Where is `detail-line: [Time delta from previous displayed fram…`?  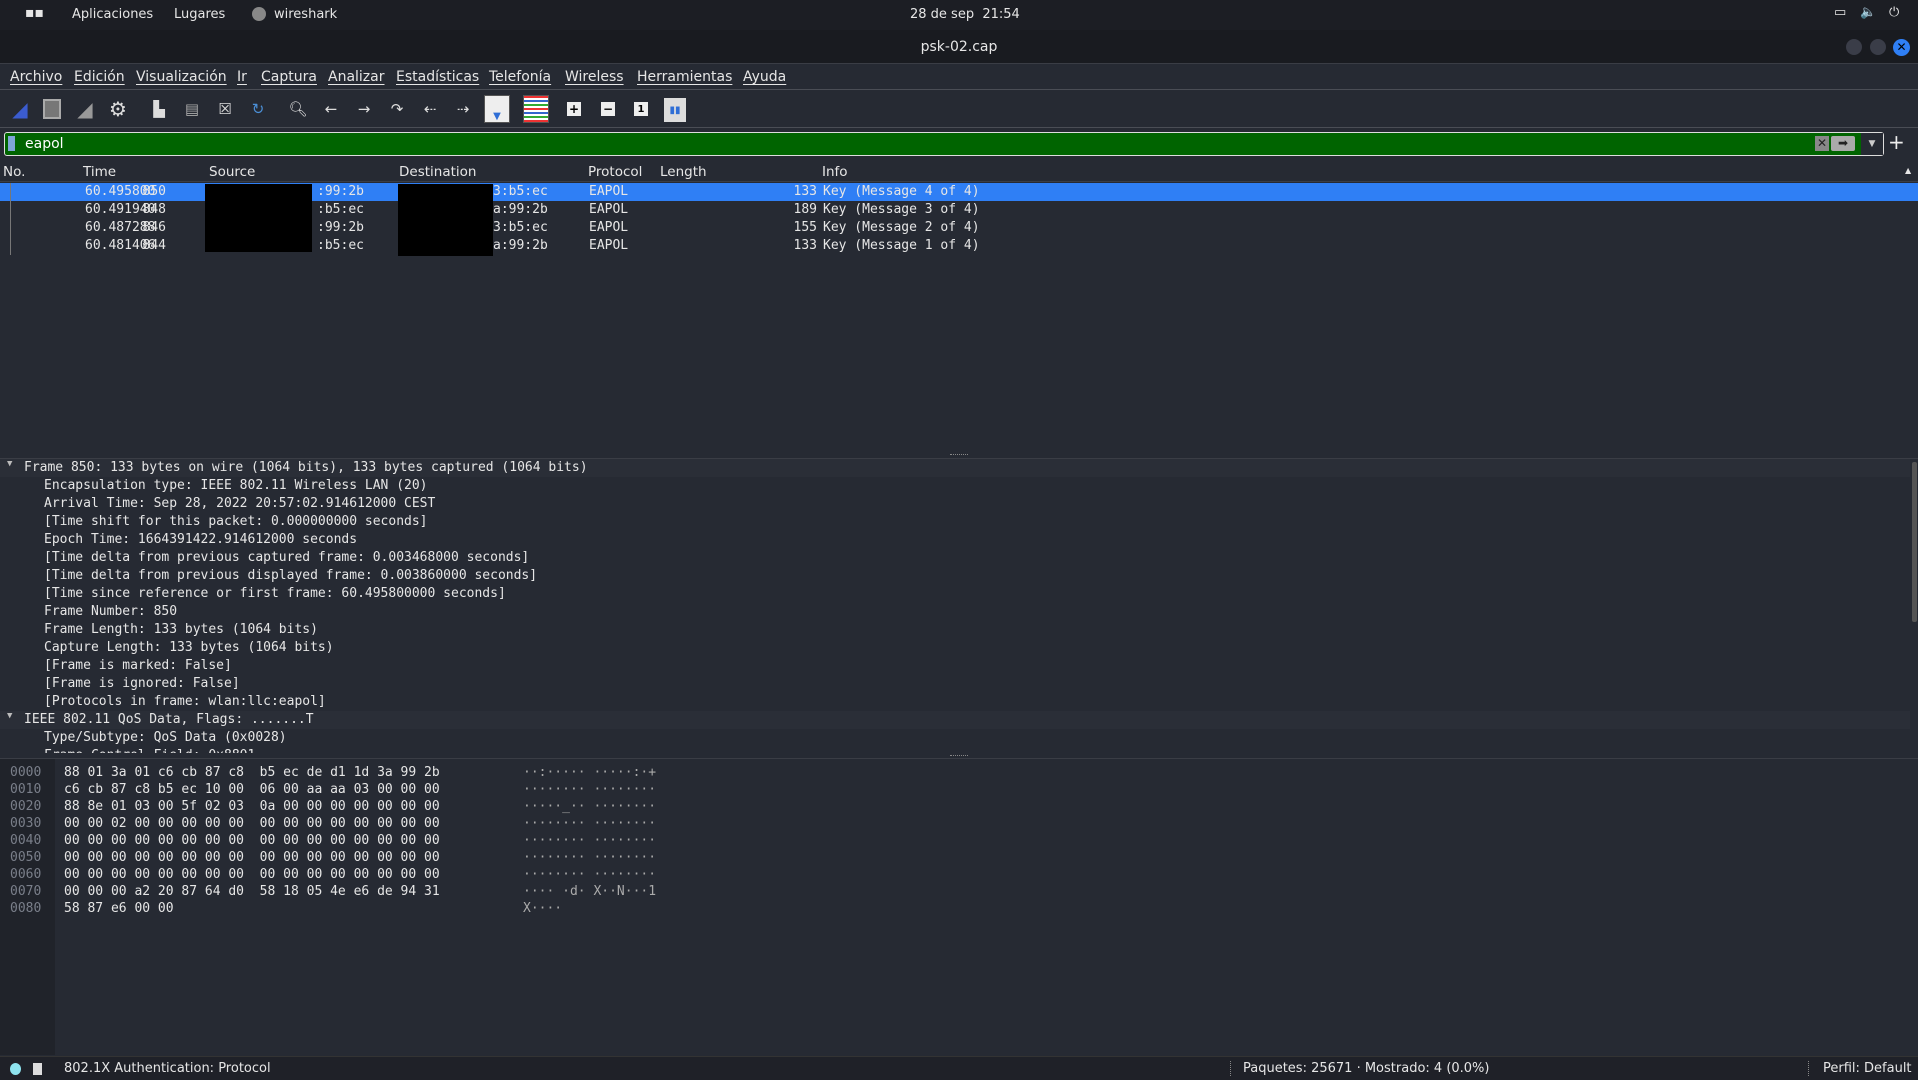
detail-line: [Time delta from previous displayed fram… is located at coordinates (955, 576).